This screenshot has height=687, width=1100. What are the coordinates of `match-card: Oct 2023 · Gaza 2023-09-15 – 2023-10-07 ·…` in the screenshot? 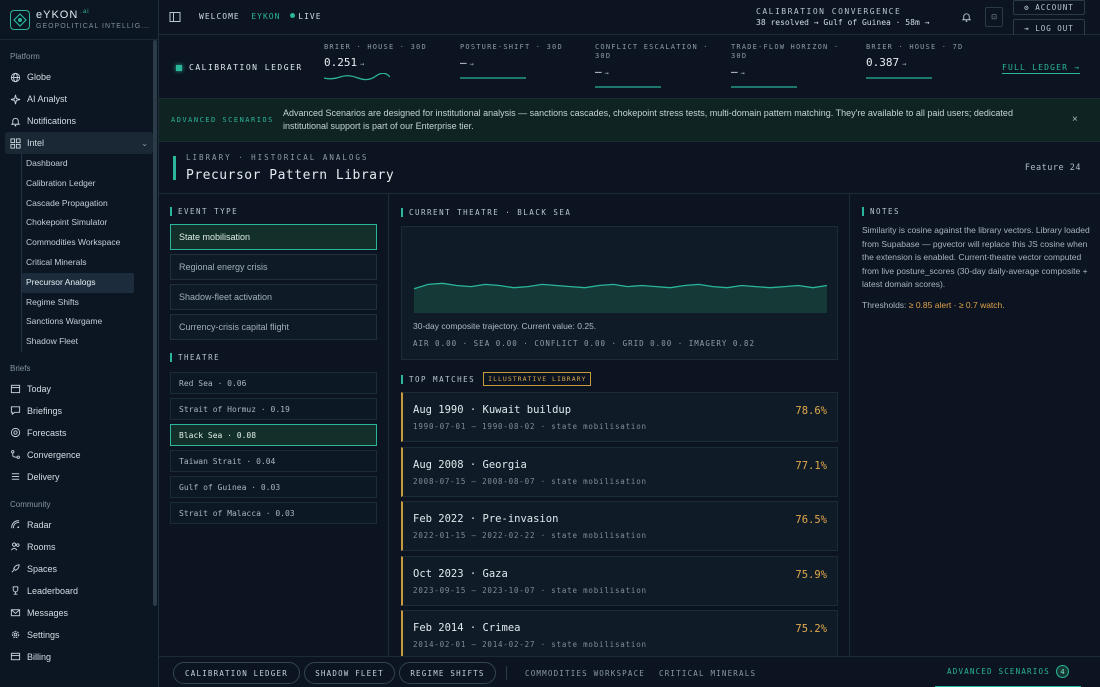 It's located at (619, 580).